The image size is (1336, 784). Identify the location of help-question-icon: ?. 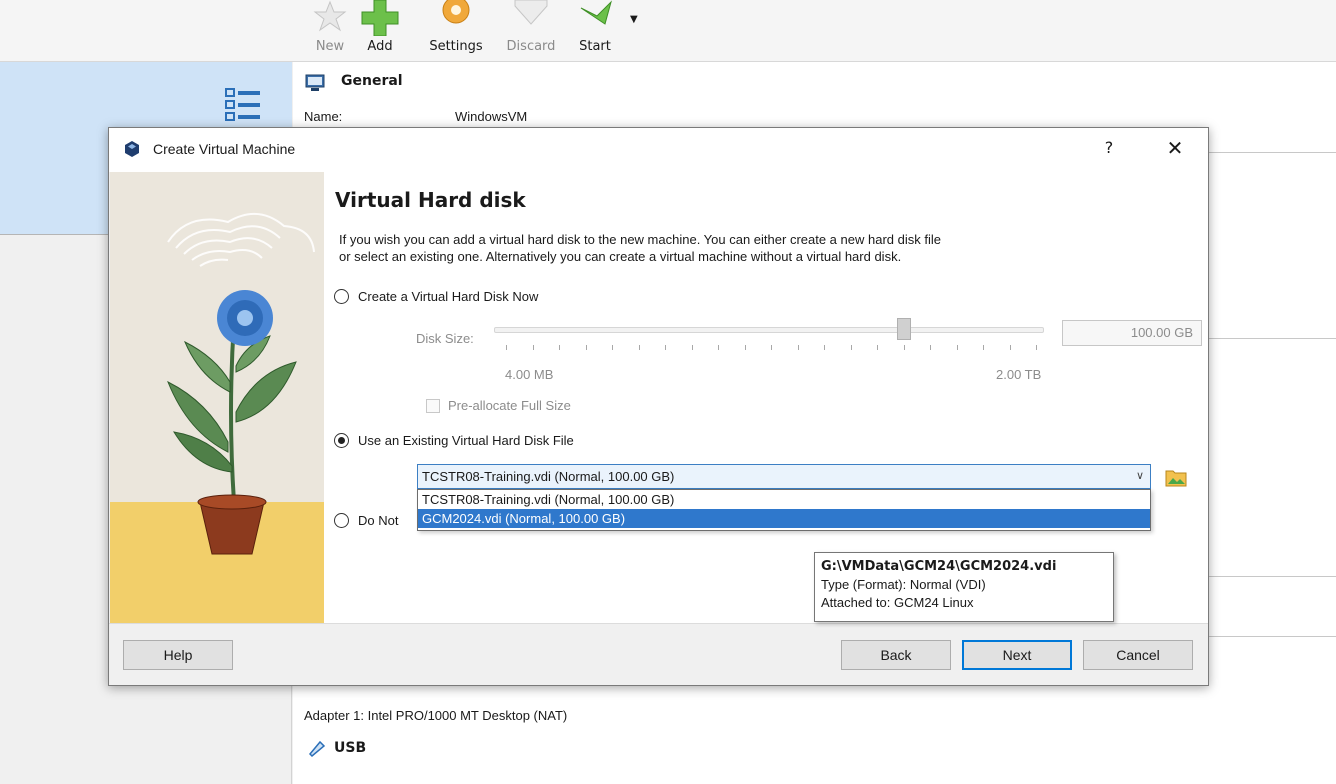
(1109, 147).